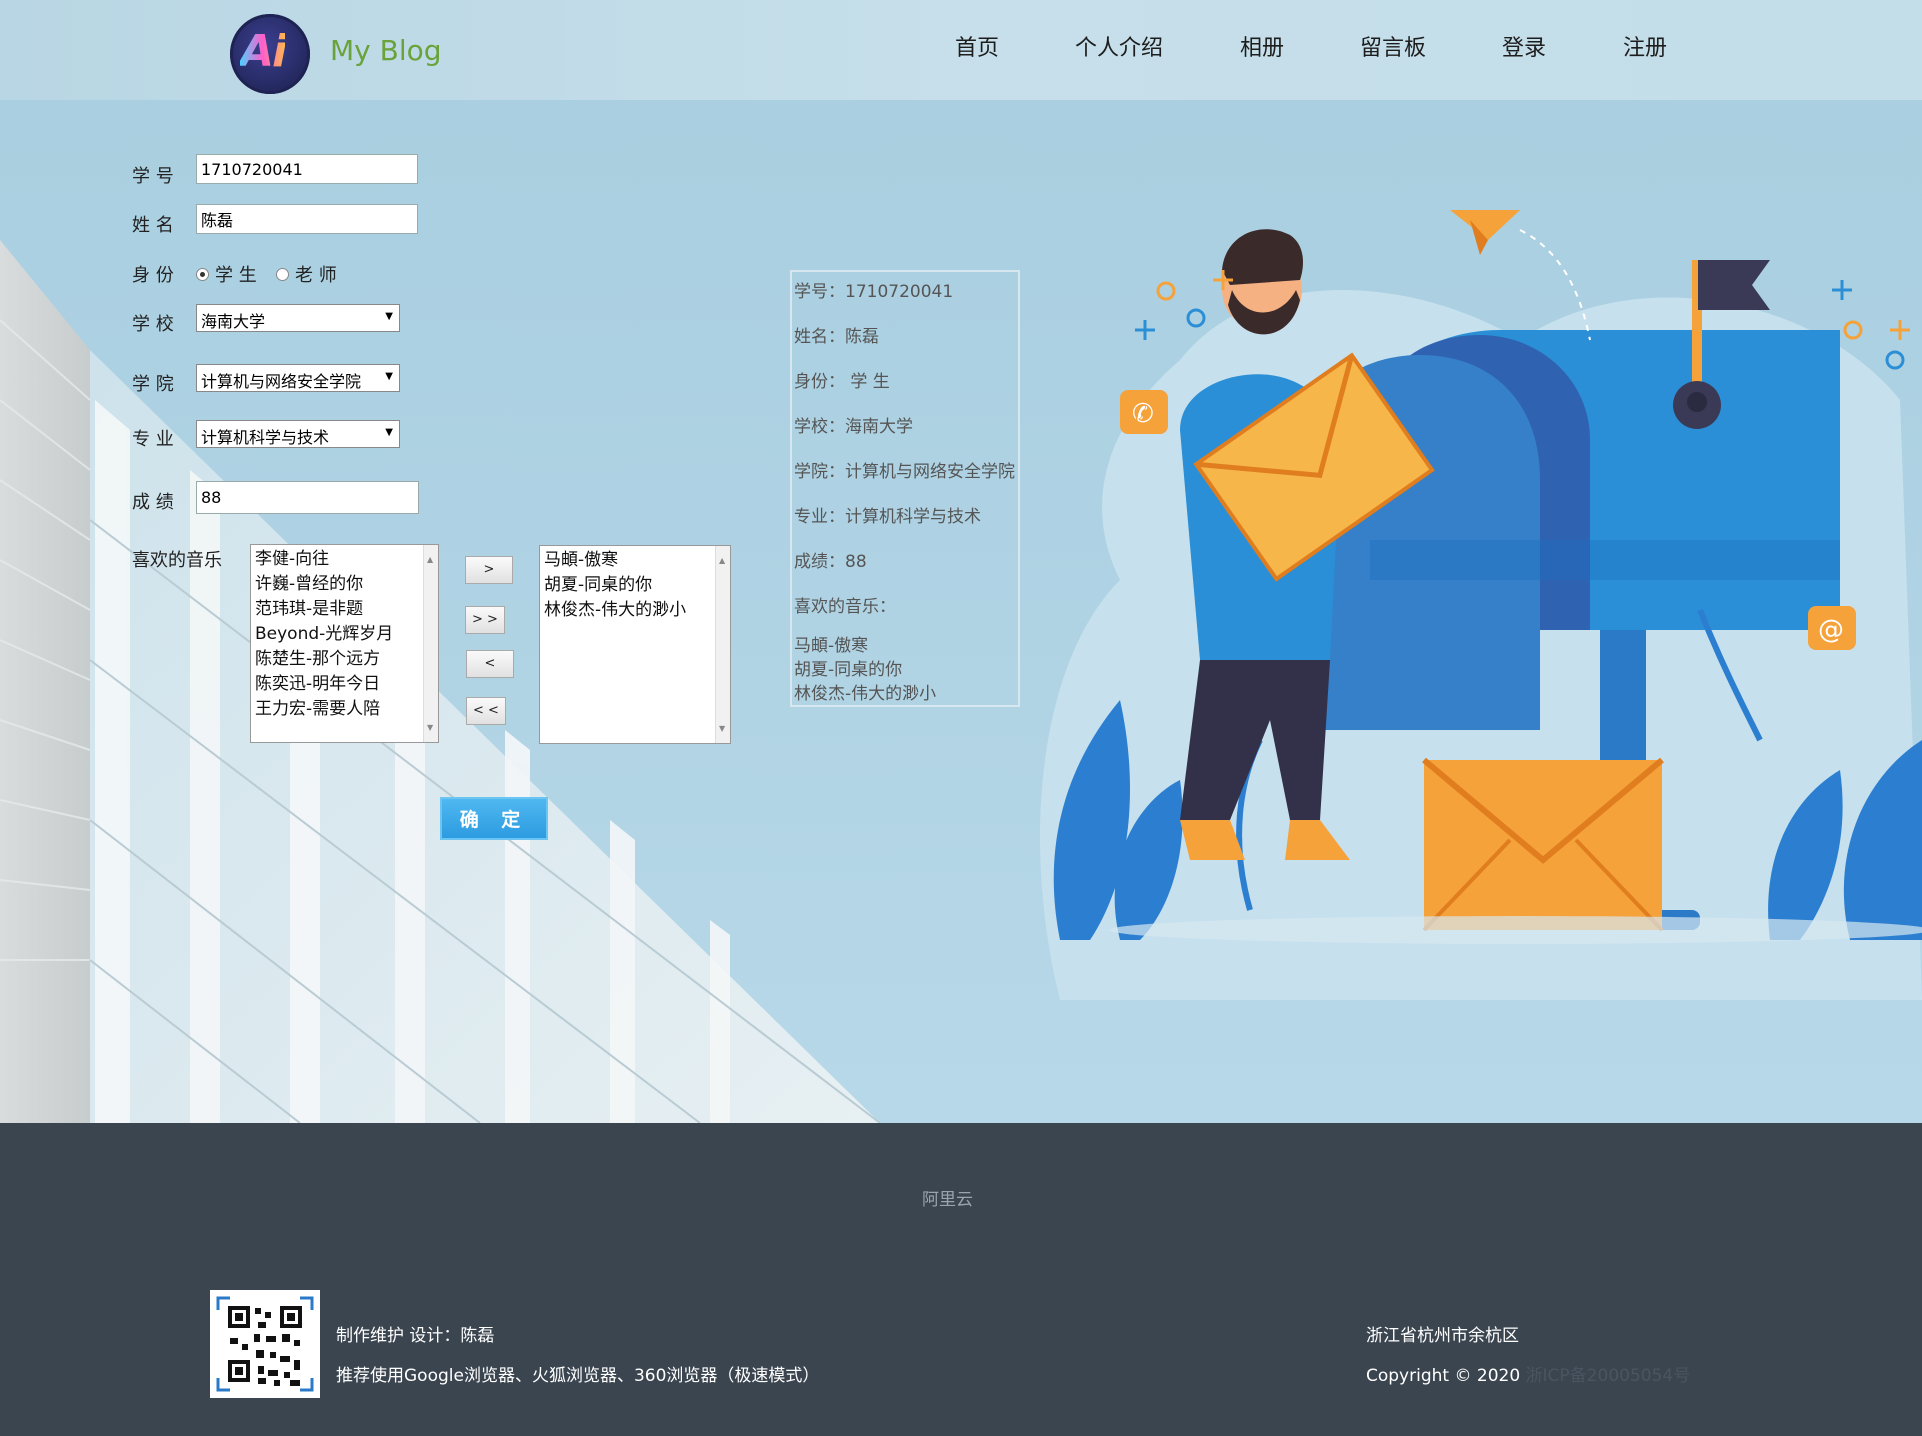 Image resolution: width=1922 pixels, height=1436 pixels. Describe the element at coordinates (842, 382) in the screenshot. I see `summary-identity: 身份： 学 生` at that location.